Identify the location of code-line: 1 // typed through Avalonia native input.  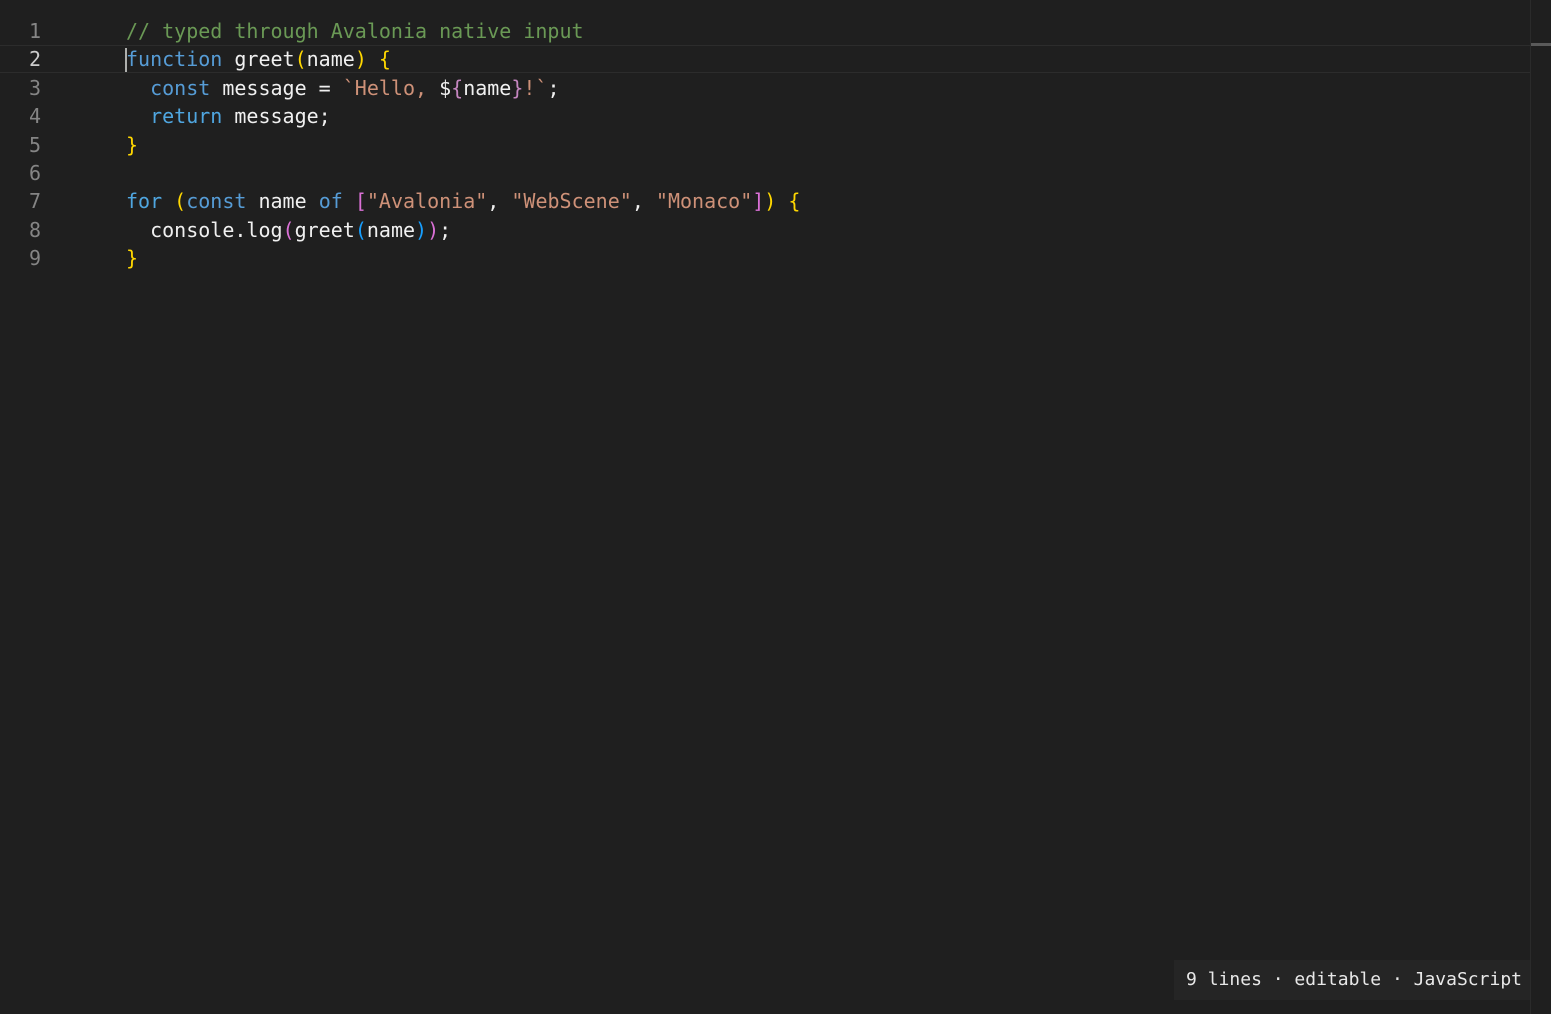
(765, 31).